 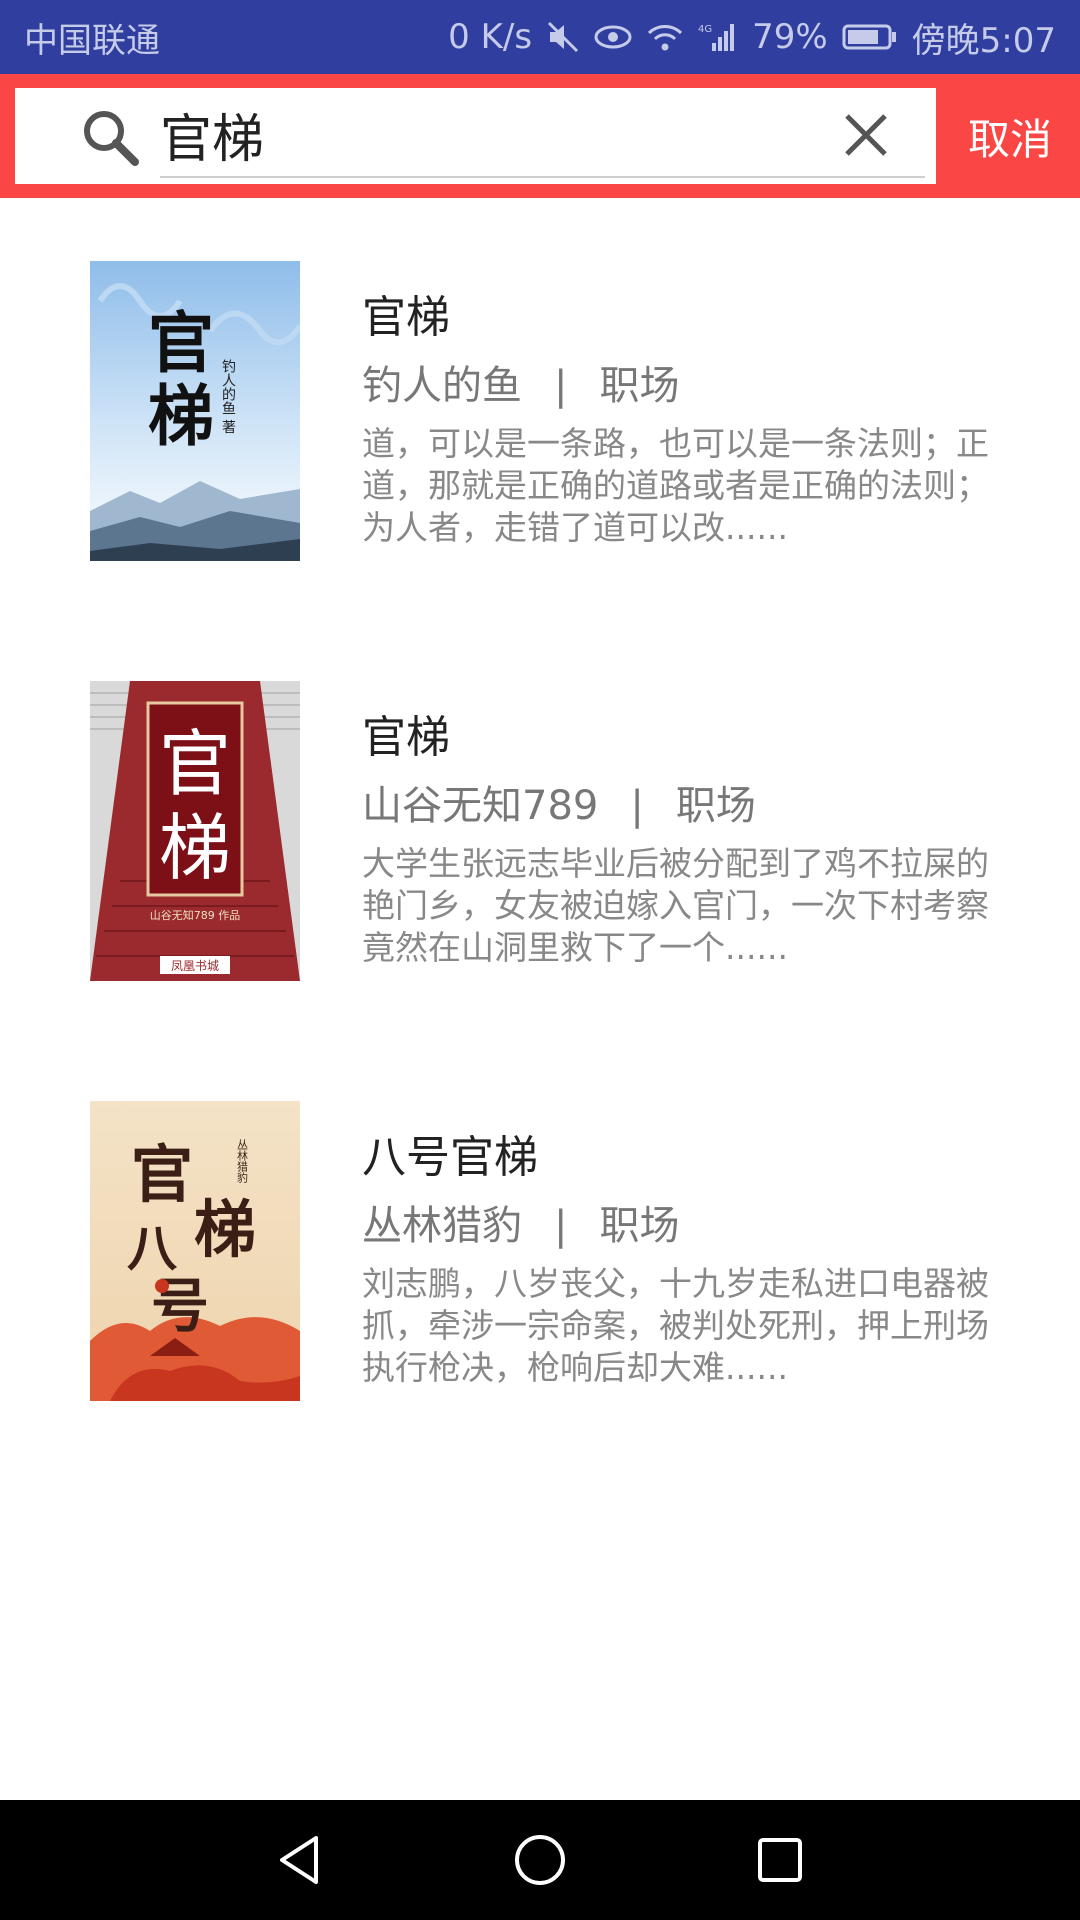 I want to click on status-indicators: 0 K/s 4G 79% 傍晚5:07, so click(x=752, y=37).